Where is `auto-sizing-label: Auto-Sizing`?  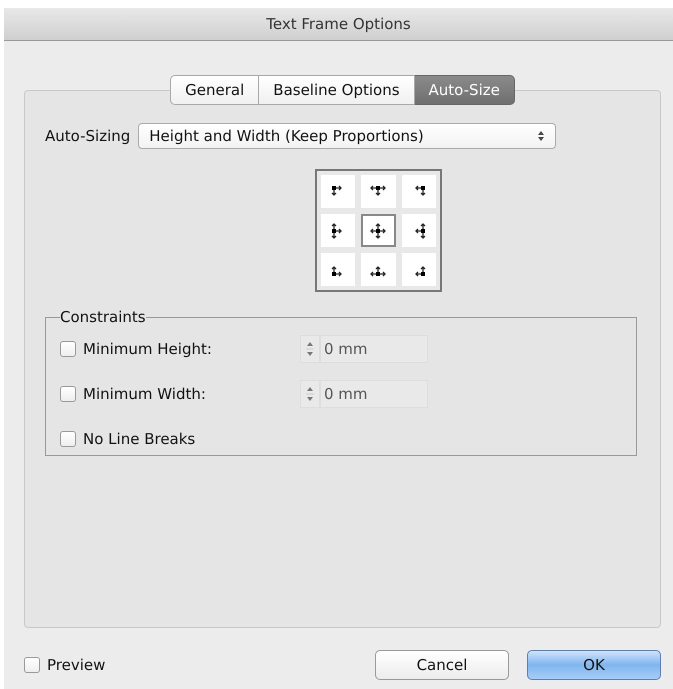
auto-sizing-label: Auto-Sizing is located at coordinates (87, 136).